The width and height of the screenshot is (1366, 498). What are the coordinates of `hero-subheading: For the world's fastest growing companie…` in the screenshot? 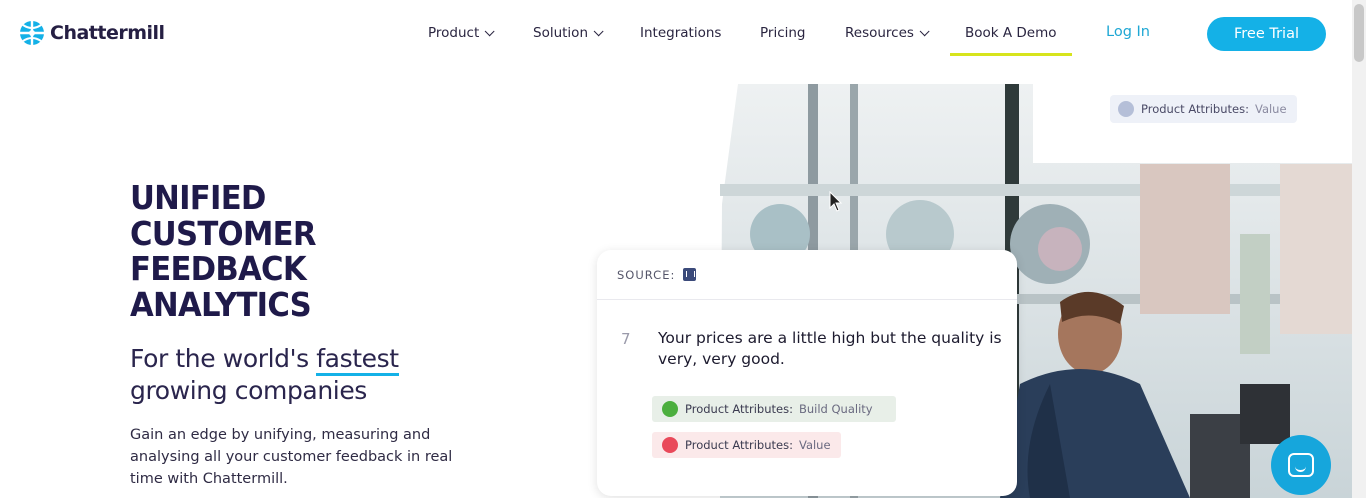 It's located at (264, 375).